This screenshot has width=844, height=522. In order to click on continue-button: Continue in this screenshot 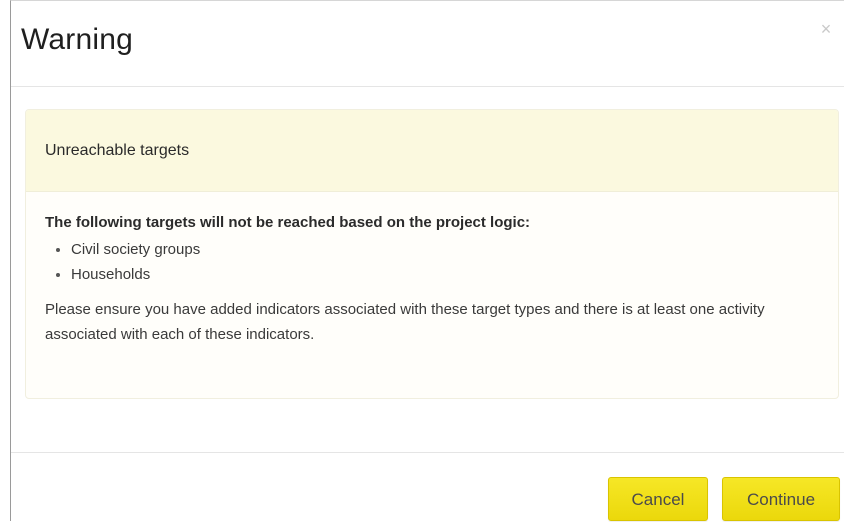, I will do `click(781, 499)`.